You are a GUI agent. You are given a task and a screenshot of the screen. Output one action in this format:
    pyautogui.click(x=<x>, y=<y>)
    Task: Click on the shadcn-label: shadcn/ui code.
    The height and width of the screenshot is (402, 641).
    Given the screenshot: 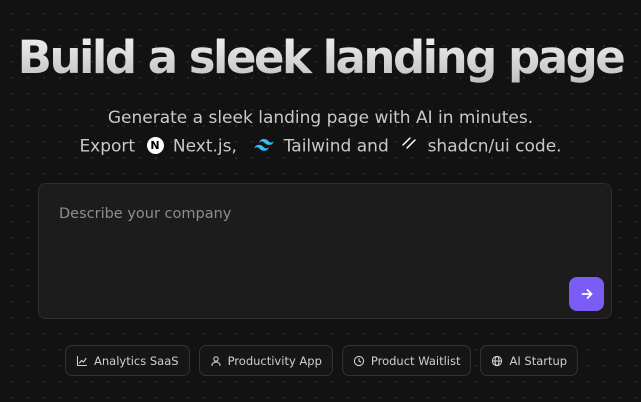 What is the action you would take?
    pyautogui.click(x=494, y=146)
    